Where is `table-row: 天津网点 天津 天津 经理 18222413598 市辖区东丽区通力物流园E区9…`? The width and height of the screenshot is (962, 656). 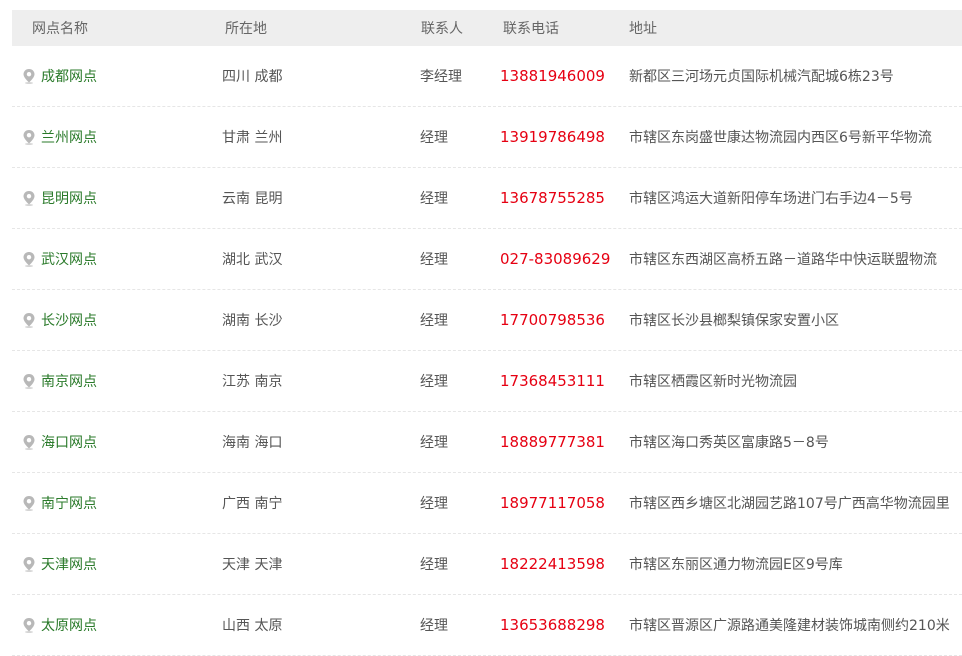 table-row: 天津网点 天津 天津 经理 18222413598 市辖区东丽区通力物流园E区9… is located at coordinates (487, 564).